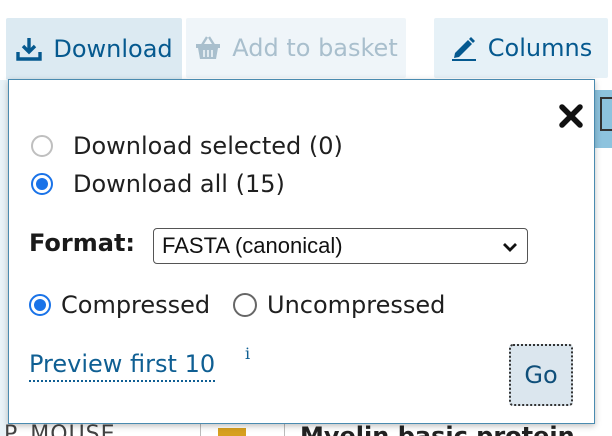 This screenshot has height=436, width=612. I want to click on entry-name: P_MOUSE, so click(60, 429).